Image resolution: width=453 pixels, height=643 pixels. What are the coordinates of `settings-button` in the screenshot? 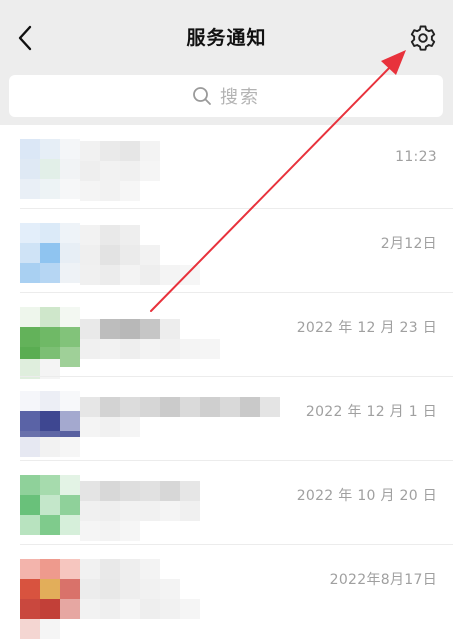 It's located at (423, 38).